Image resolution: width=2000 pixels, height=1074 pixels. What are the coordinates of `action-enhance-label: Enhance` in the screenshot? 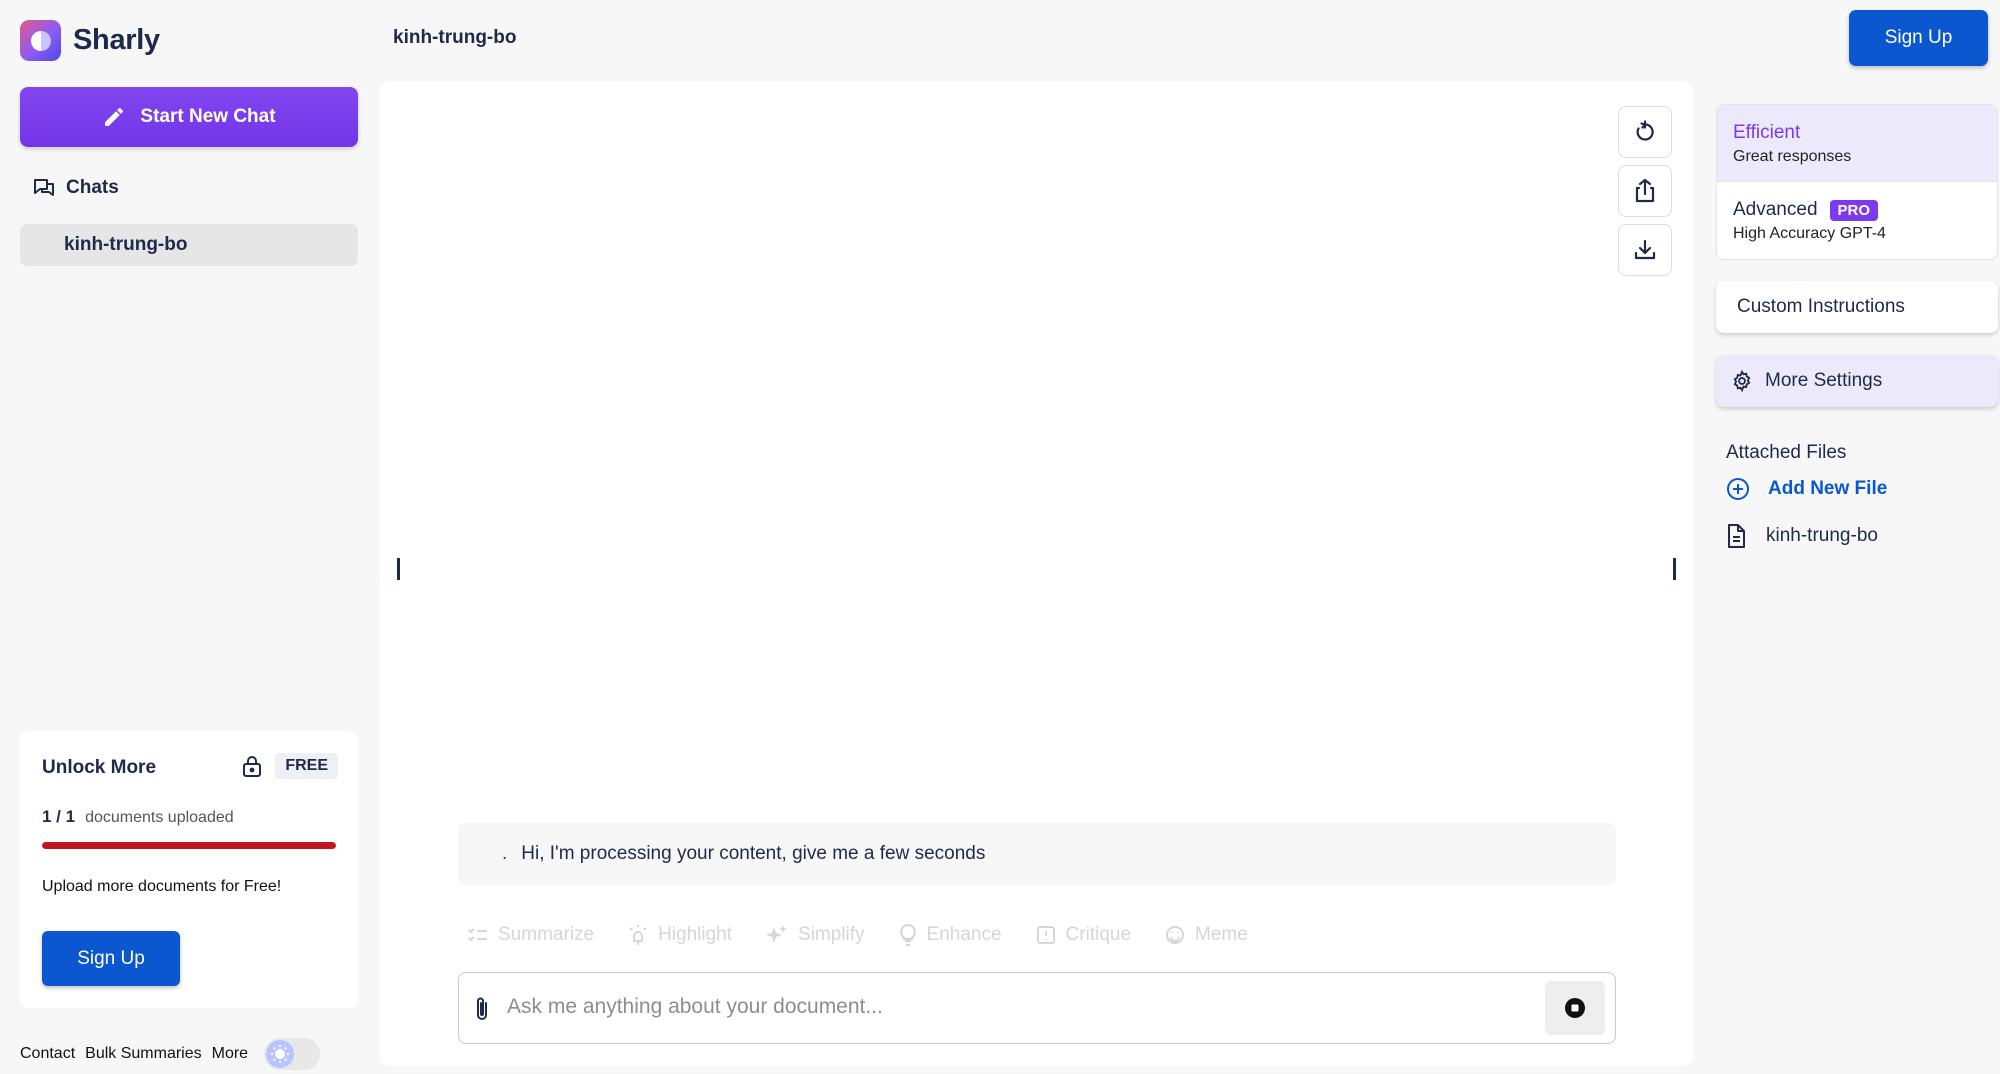 It's located at (964, 934).